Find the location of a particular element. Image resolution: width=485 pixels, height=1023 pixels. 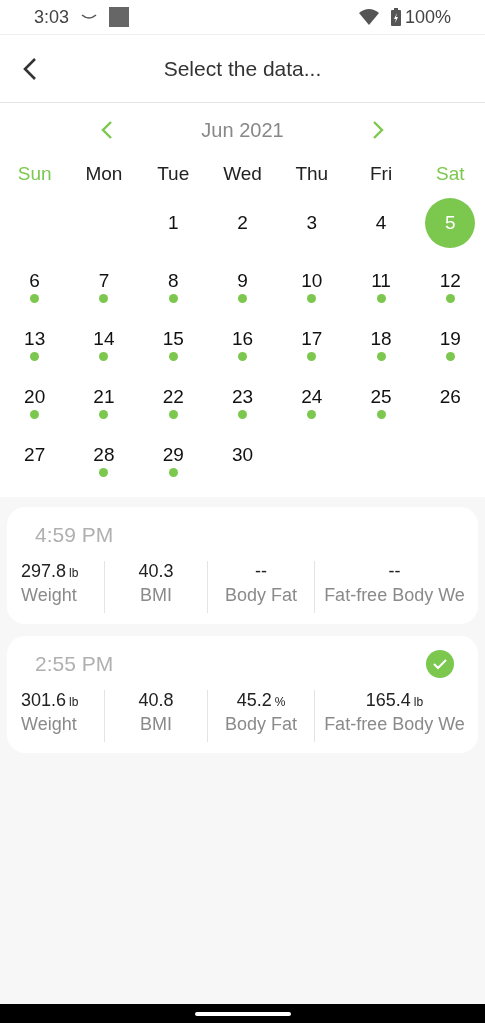

record-card: 2:55 PM 301.6 lb Weight 40.8 BMI 45.2 % Body Fat 165.4 lb Fat-free Body We is located at coordinates (242, 694).